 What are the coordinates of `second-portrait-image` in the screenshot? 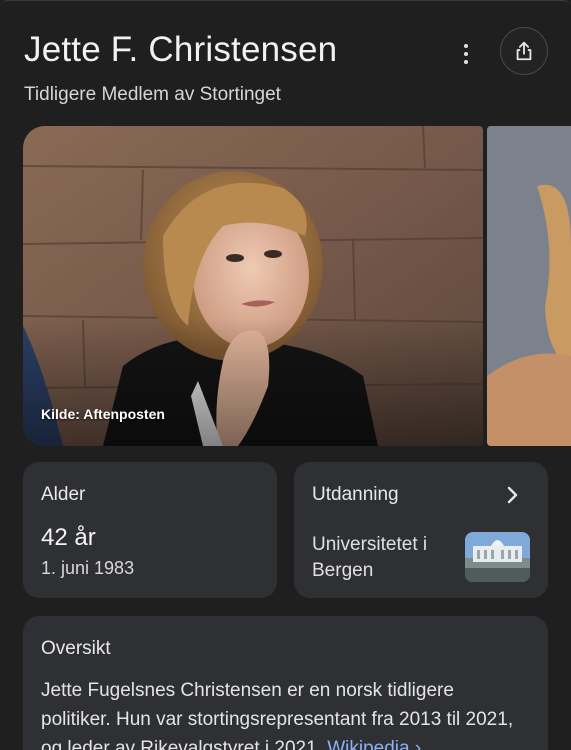 It's located at (529, 286).